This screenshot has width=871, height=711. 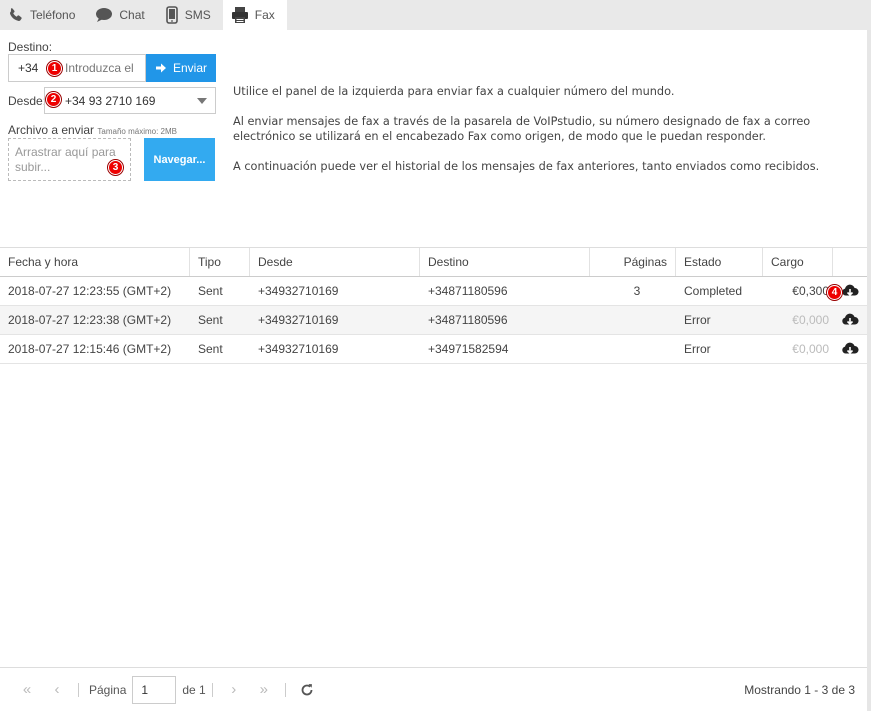 I want to click on chat-bubble-icon, so click(x=104, y=15).